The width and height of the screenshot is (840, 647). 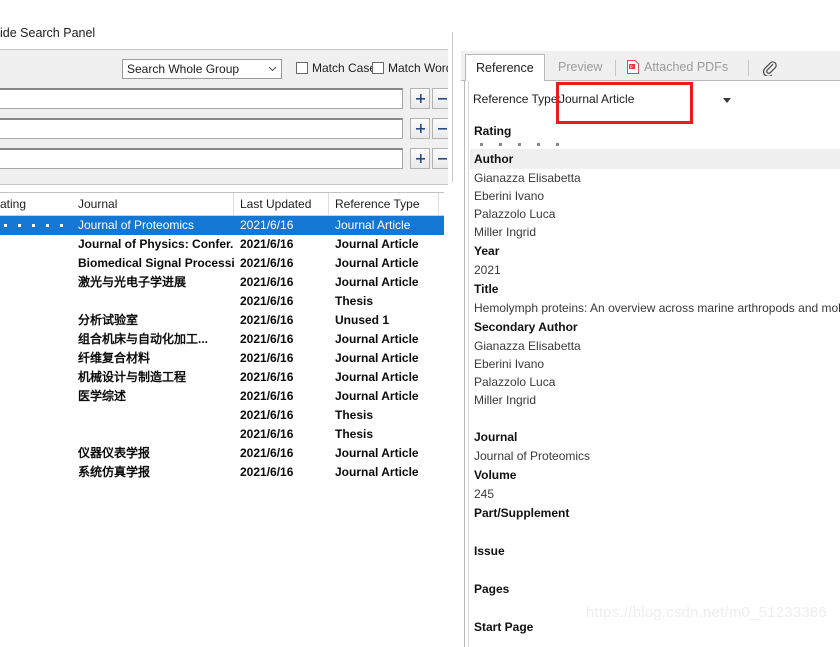 I want to click on panel-splitter, so click(x=454, y=323).